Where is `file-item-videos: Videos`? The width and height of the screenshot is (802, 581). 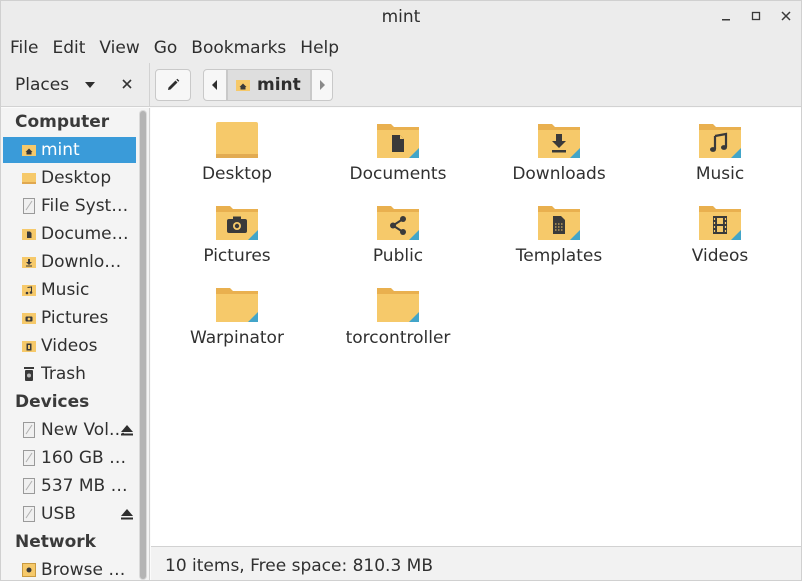
file-item-videos: Videos is located at coordinates (720, 230).